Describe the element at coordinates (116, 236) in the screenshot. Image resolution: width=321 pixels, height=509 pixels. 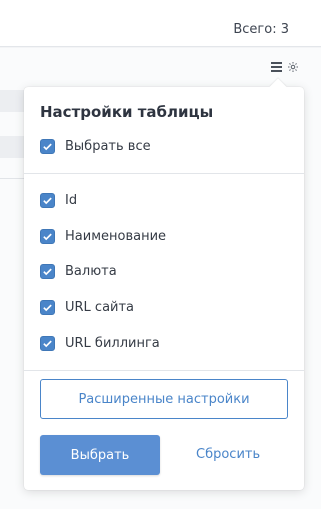
I see `column-label: Наименование` at that location.